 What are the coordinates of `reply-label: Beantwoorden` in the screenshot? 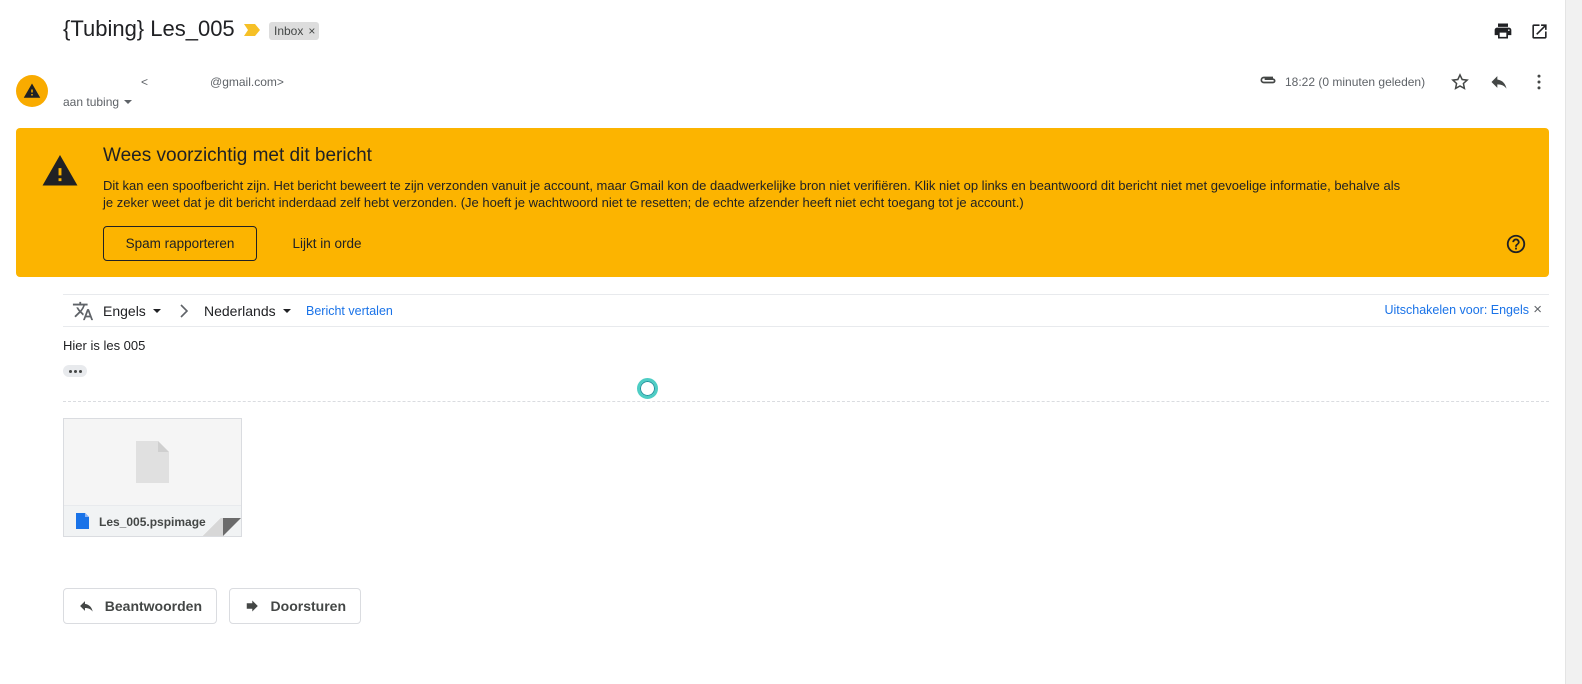 It's located at (153, 606).